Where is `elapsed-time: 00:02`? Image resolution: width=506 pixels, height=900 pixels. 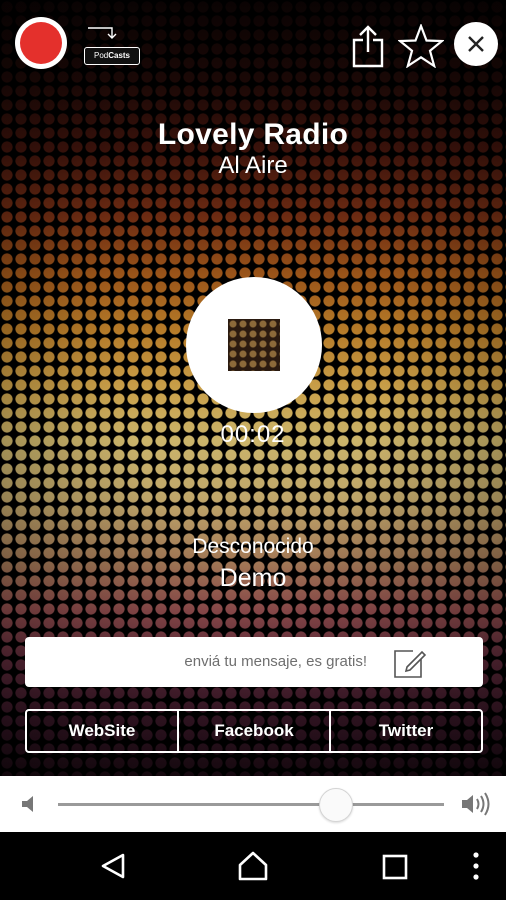 elapsed-time: 00:02 is located at coordinates (253, 434).